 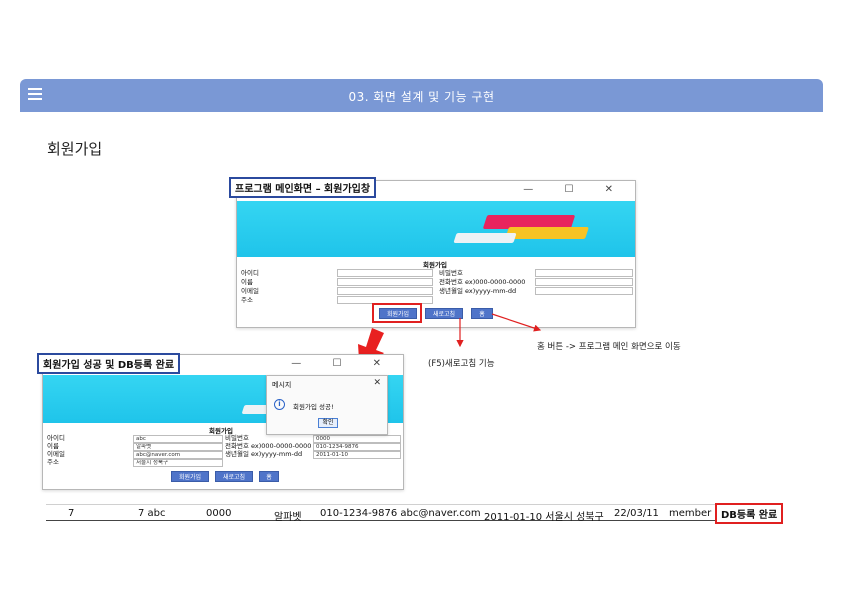 What do you see at coordinates (584, 282) in the screenshot?
I see `phone-input` at bounding box center [584, 282].